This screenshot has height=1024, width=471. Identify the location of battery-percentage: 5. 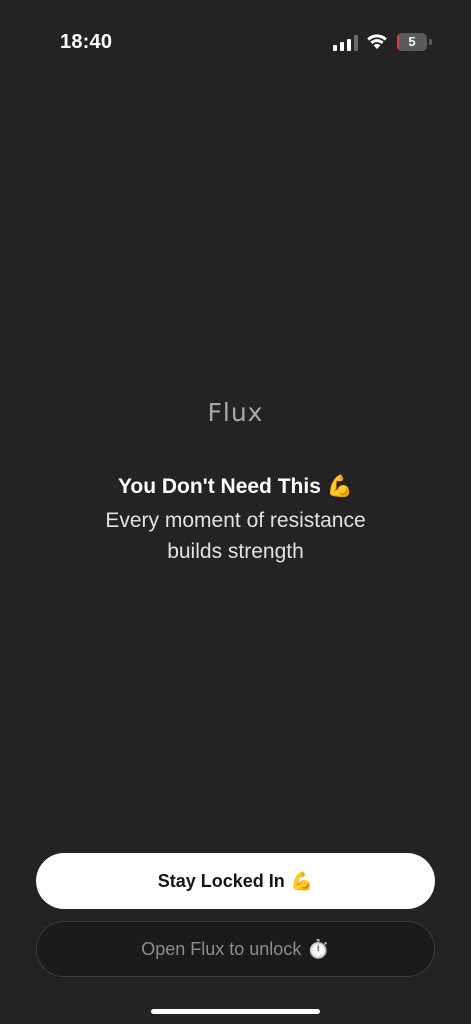
(412, 41).